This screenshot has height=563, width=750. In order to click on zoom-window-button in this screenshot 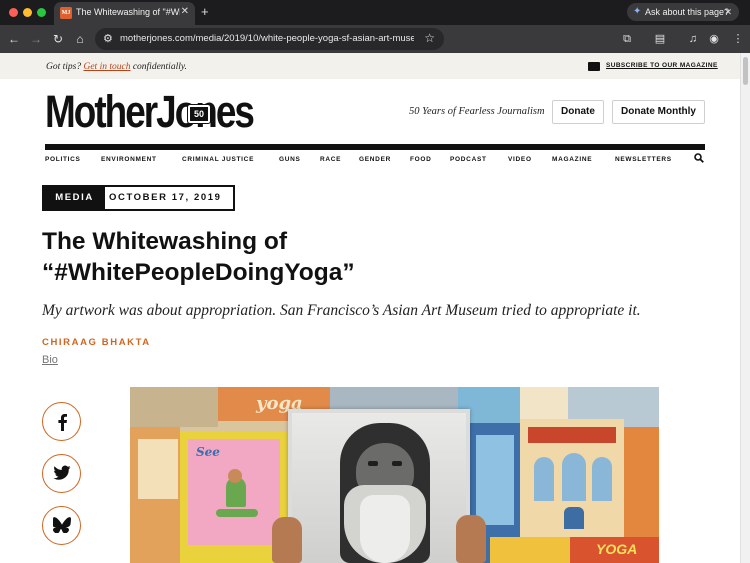, I will do `click(41, 12)`.